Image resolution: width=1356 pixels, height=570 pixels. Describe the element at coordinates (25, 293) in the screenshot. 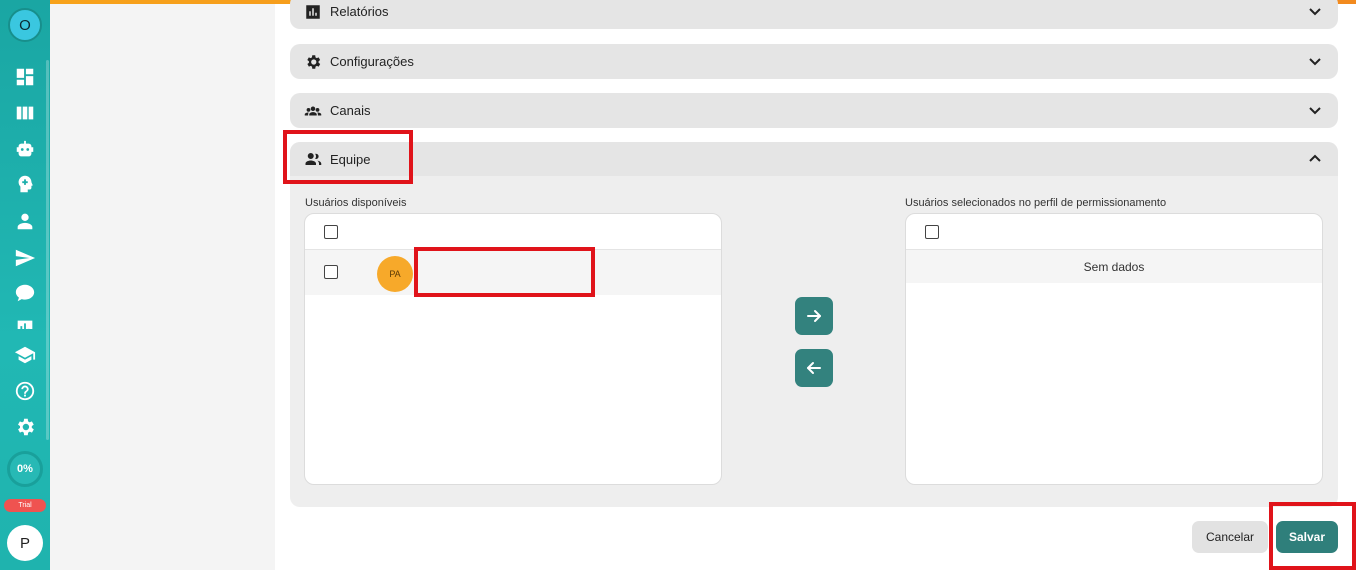

I see `chat-bubble-icon` at that location.